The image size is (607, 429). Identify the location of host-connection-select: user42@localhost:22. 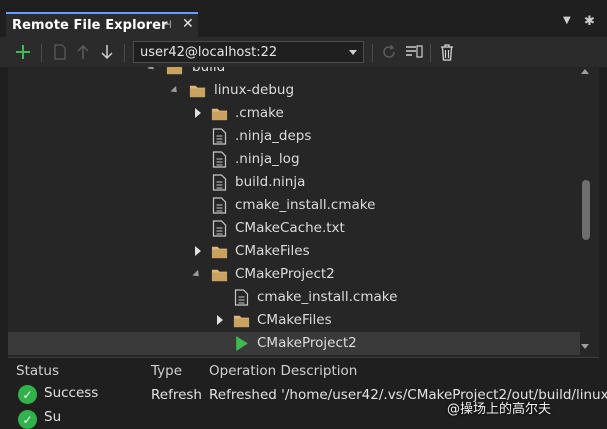
(248, 52).